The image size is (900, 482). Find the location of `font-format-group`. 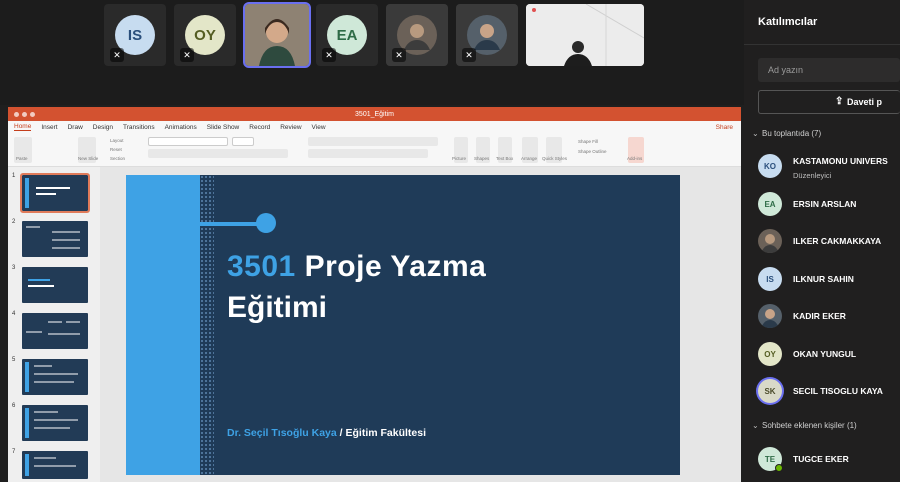

font-format-group is located at coordinates (218, 153).